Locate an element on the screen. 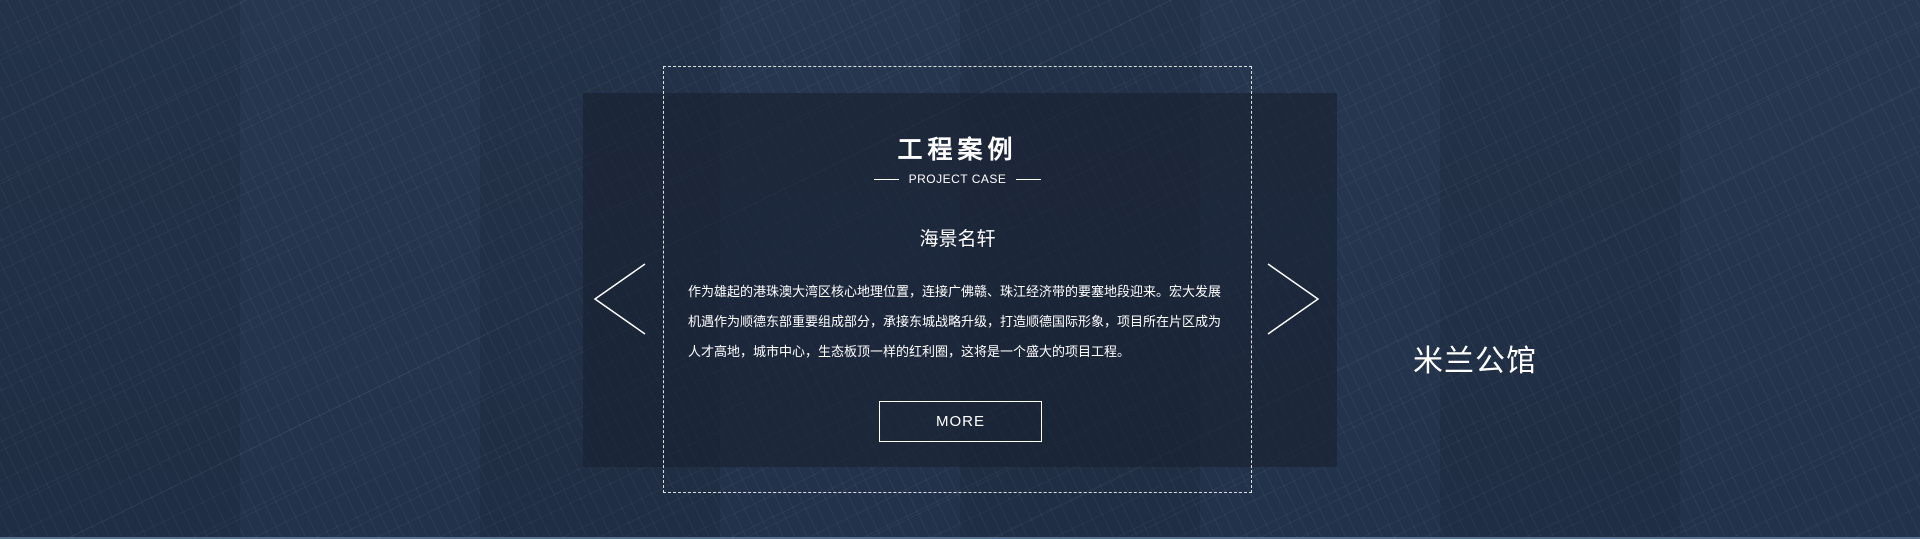 The image size is (1920, 539). next-slide-button is located at coordinates (1293, 299).